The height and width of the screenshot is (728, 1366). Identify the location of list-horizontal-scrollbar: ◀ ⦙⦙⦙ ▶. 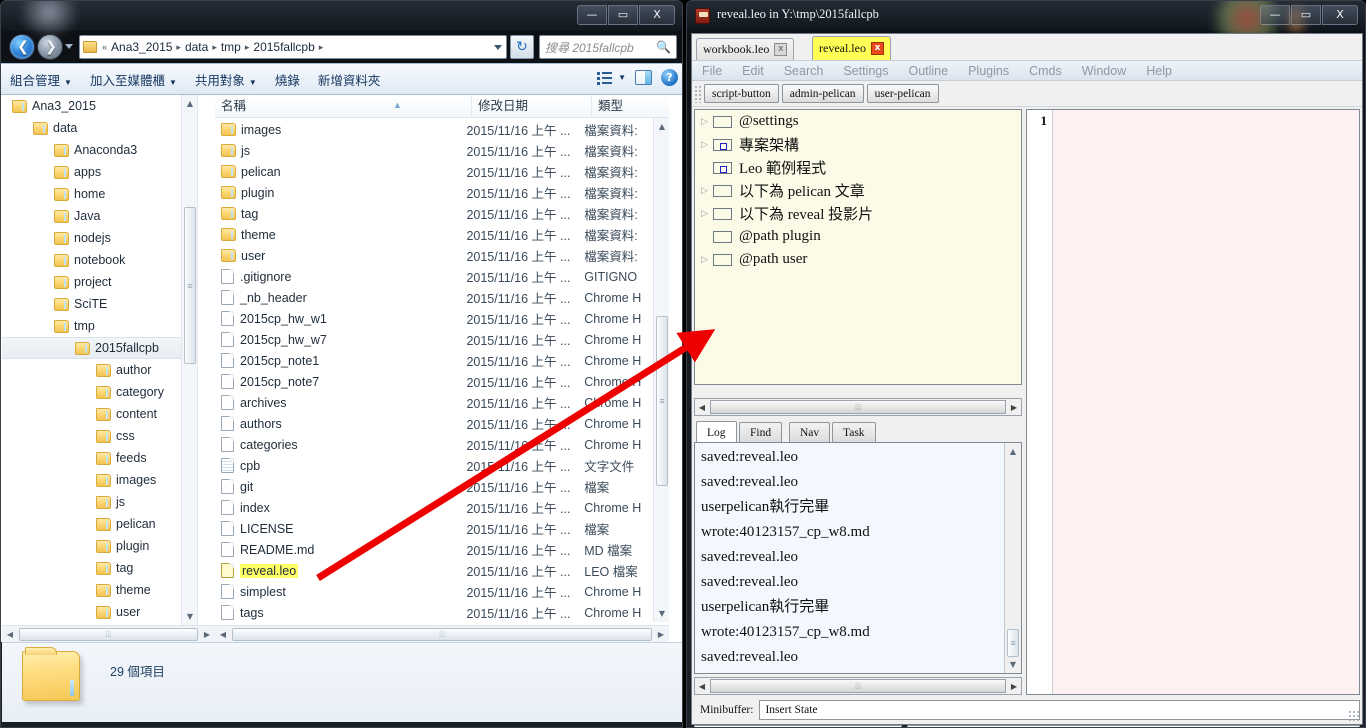
(442, 633).